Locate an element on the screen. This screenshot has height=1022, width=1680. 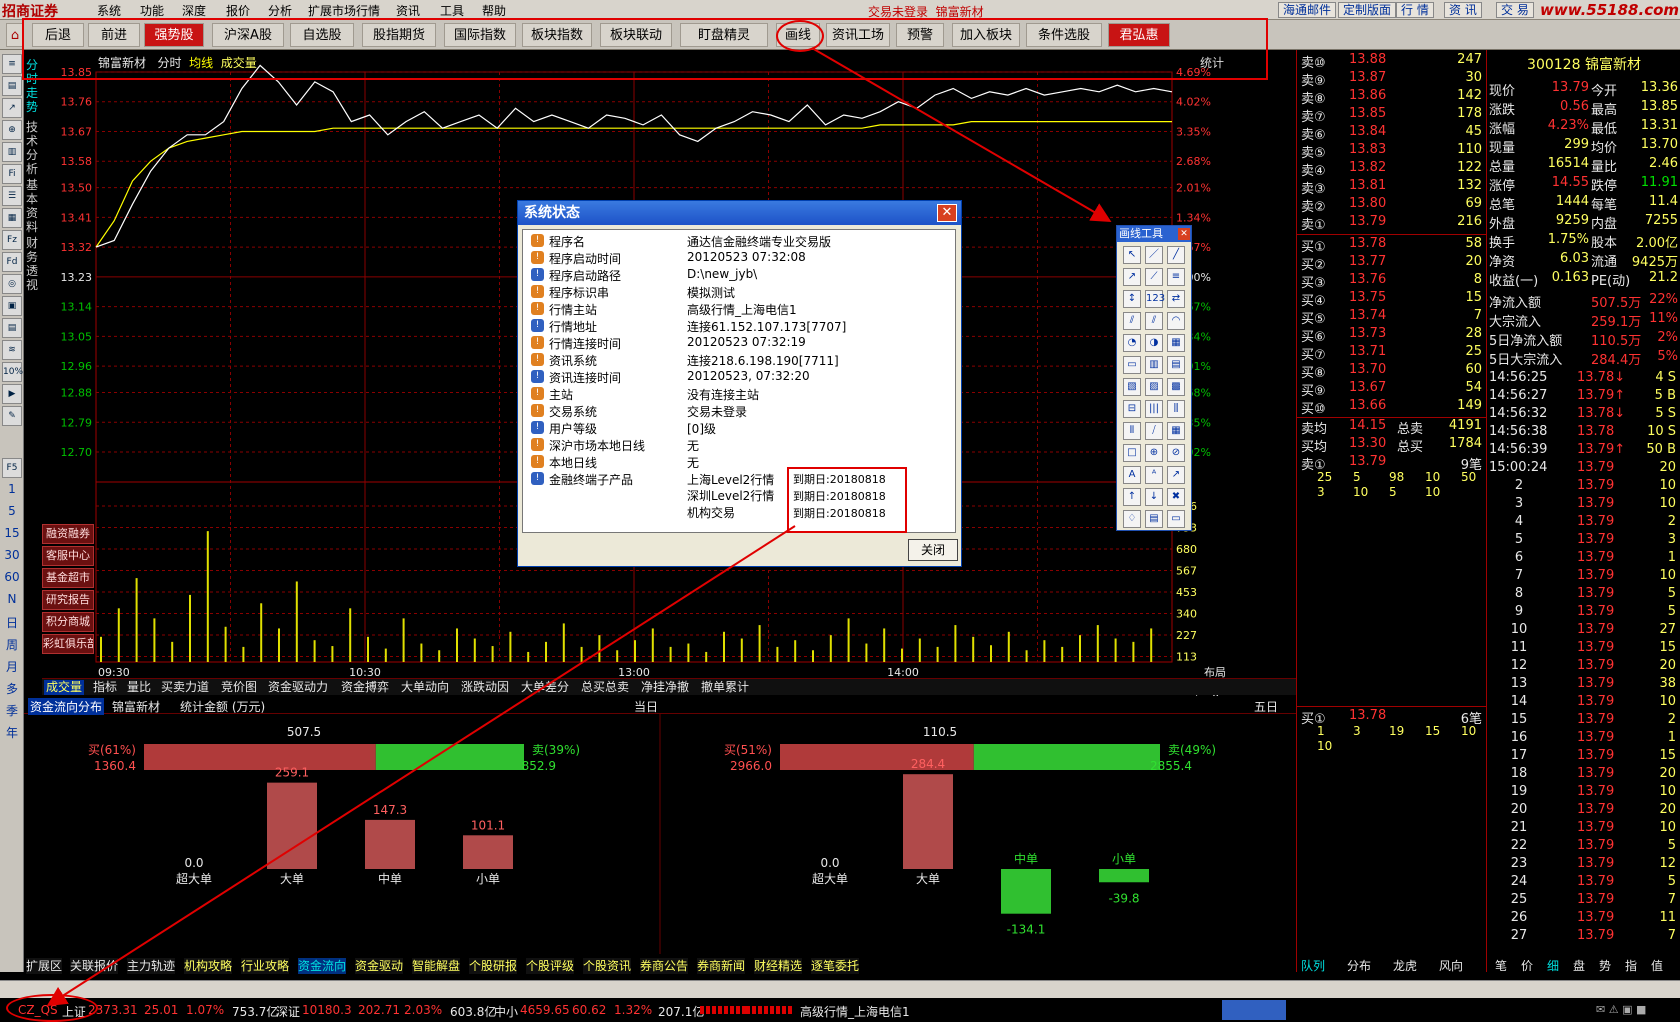
detail-tab-0: 笔 is located at coordinates (1501, 966).